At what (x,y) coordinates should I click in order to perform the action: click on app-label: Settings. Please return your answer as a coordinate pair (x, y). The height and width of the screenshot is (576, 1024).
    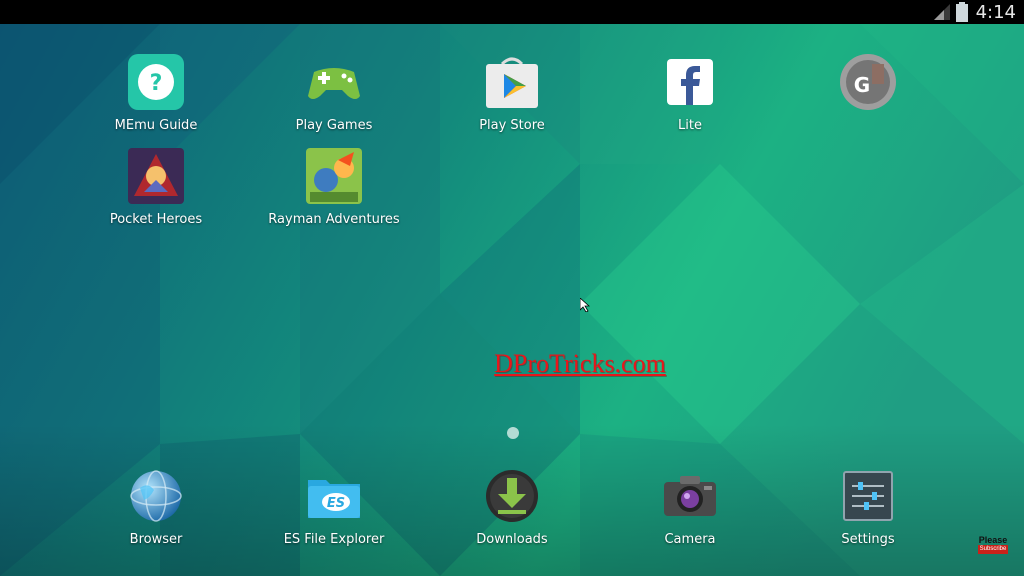
    Looking at the image, I should click on (868, 539).